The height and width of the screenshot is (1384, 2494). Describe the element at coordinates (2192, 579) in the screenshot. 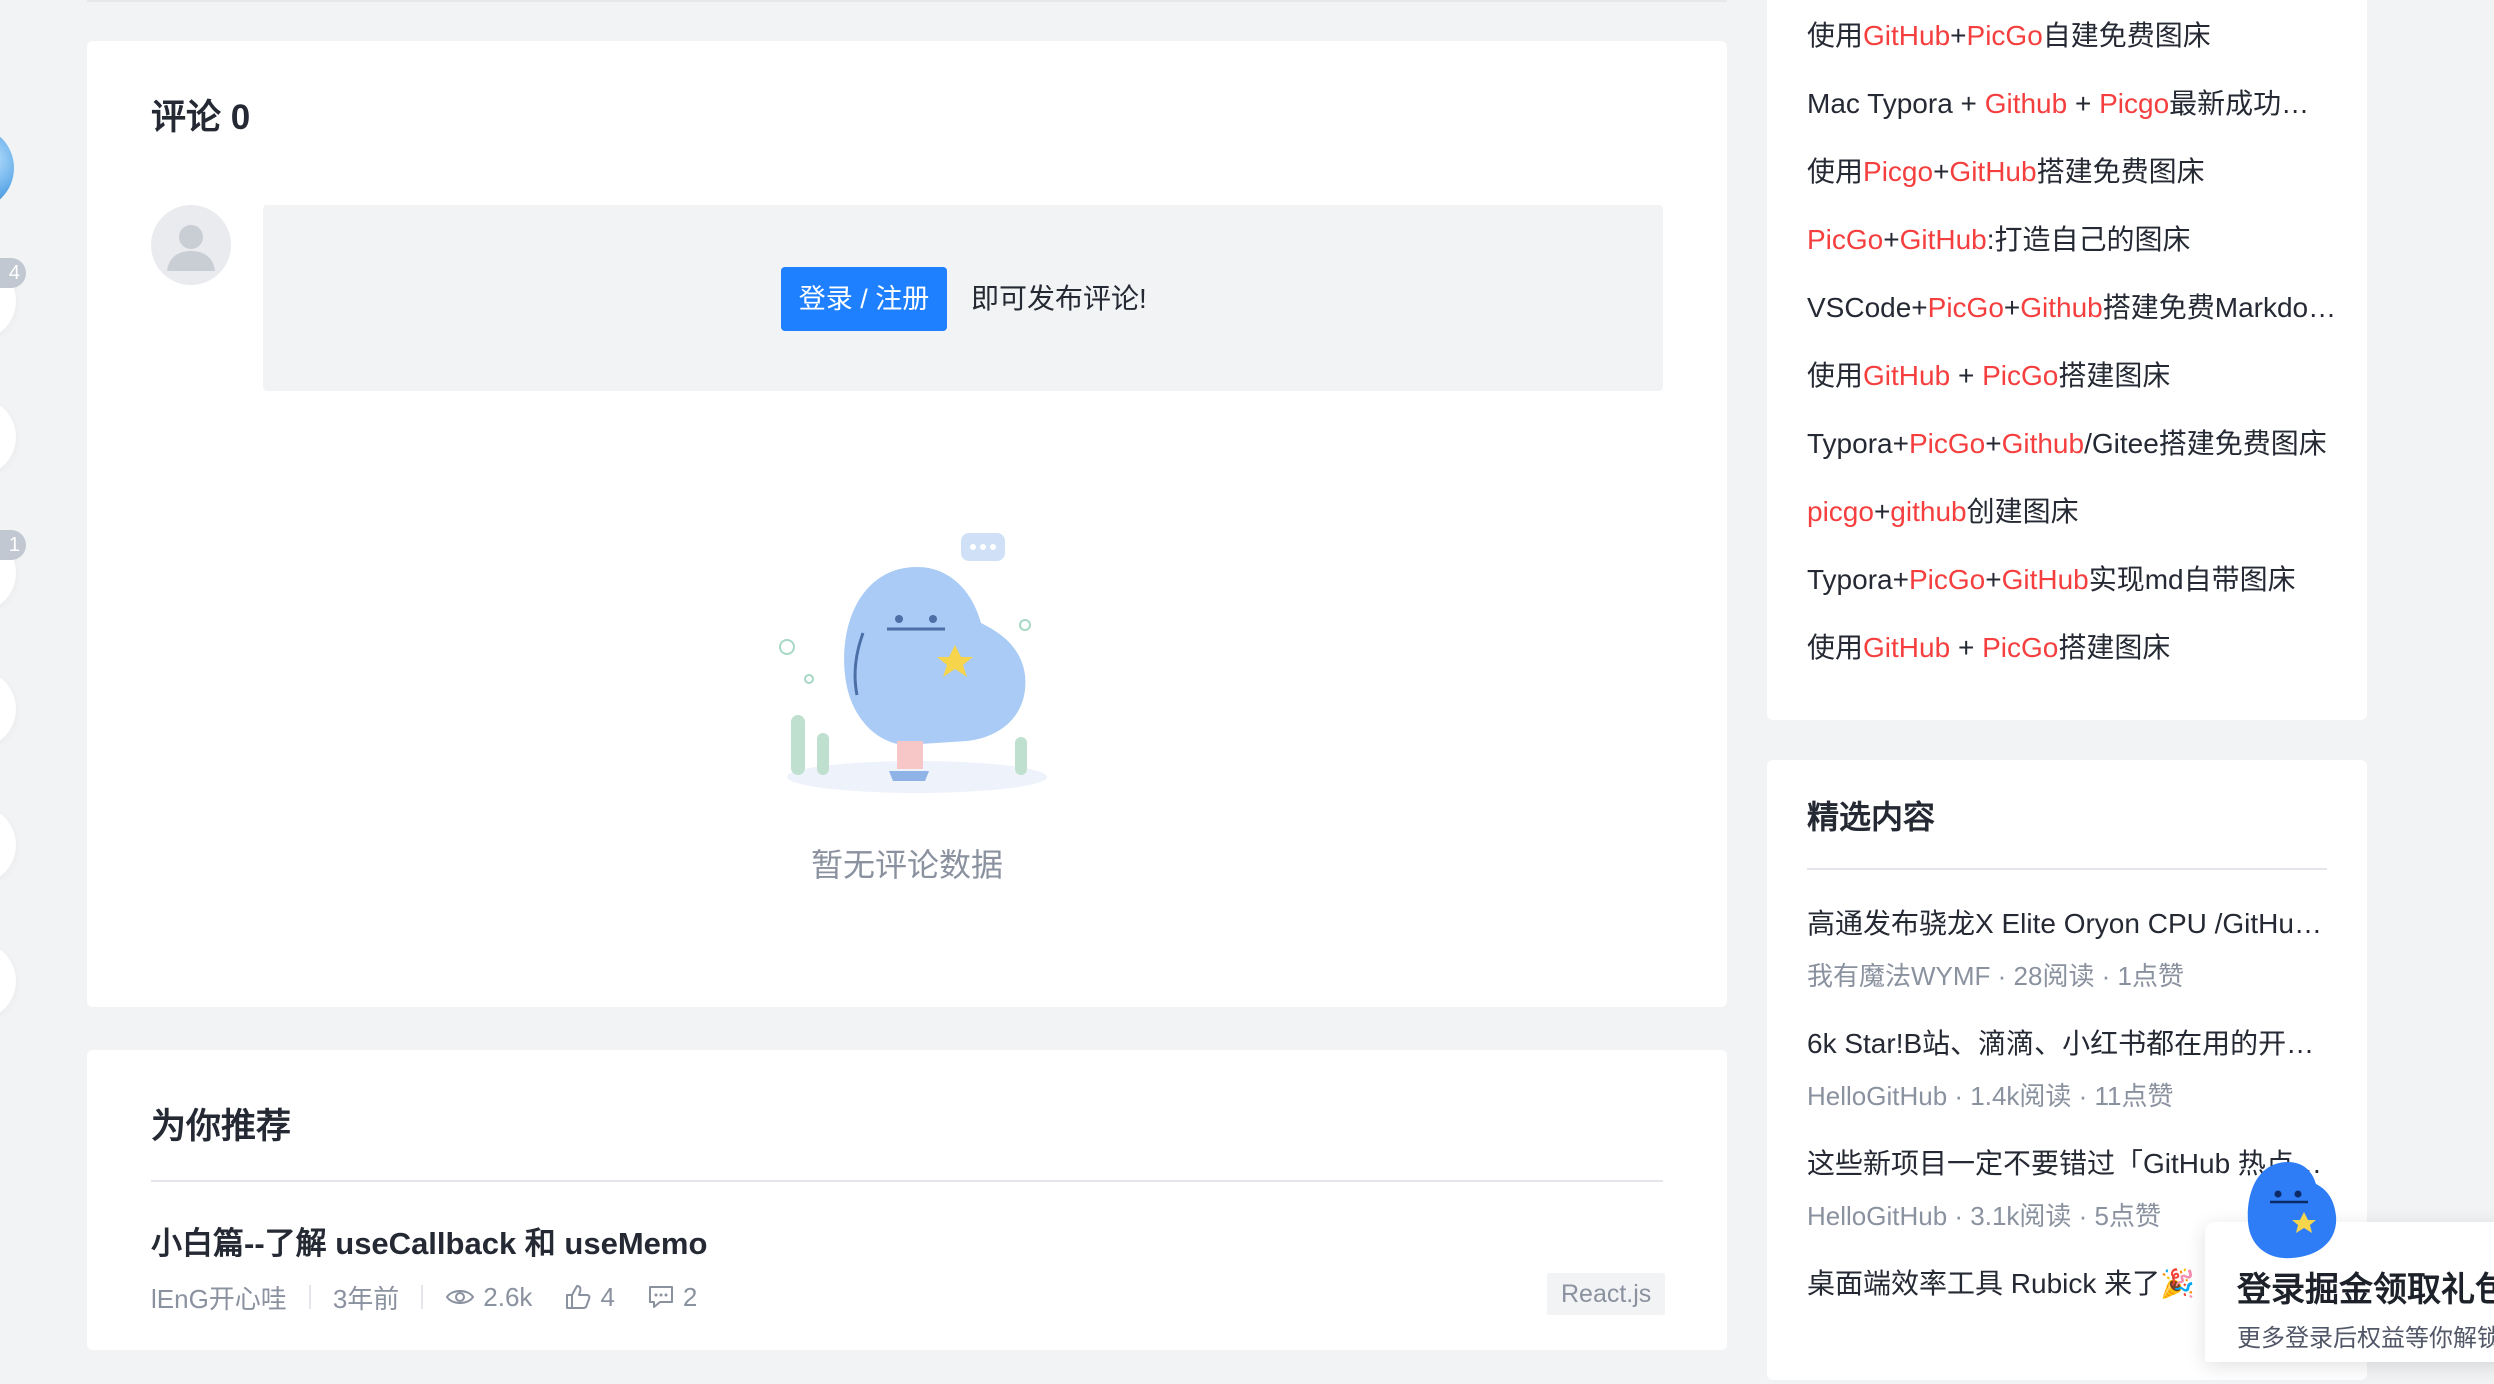

I see `related-article-text: 实现md自带图床` at that location.